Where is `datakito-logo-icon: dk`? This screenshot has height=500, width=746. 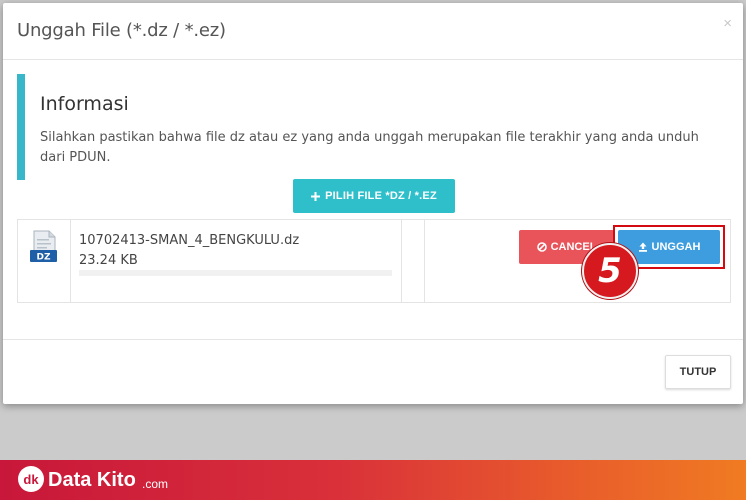
datakito-logo-icon: dk is located at coordinates (31, 479).